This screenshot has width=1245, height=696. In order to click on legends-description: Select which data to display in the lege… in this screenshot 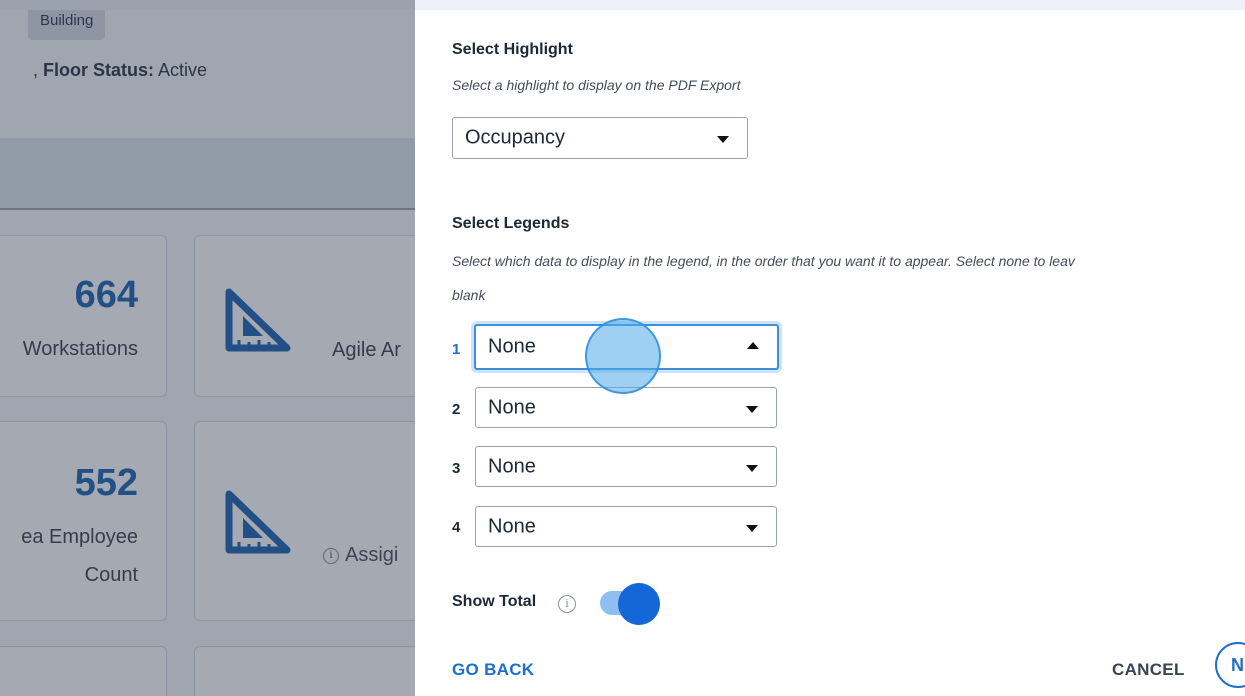, I will do `click(763, 261)`.